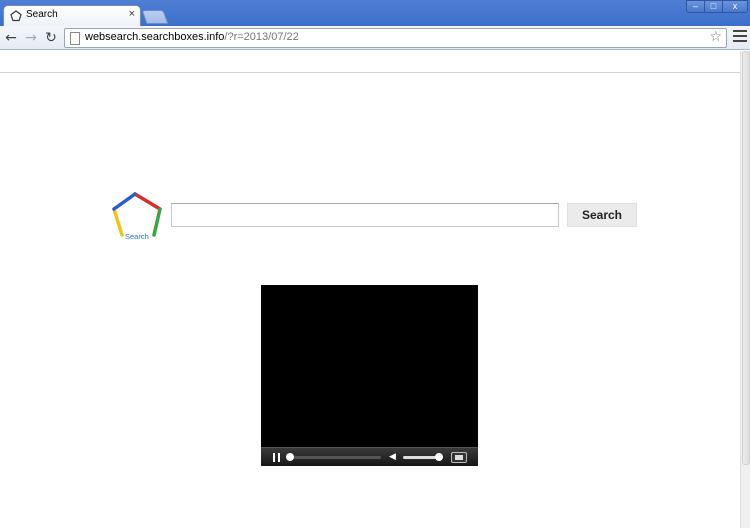 This screenshot has height=528, width=750. I want to click on pause-icon, so click(276, 457).